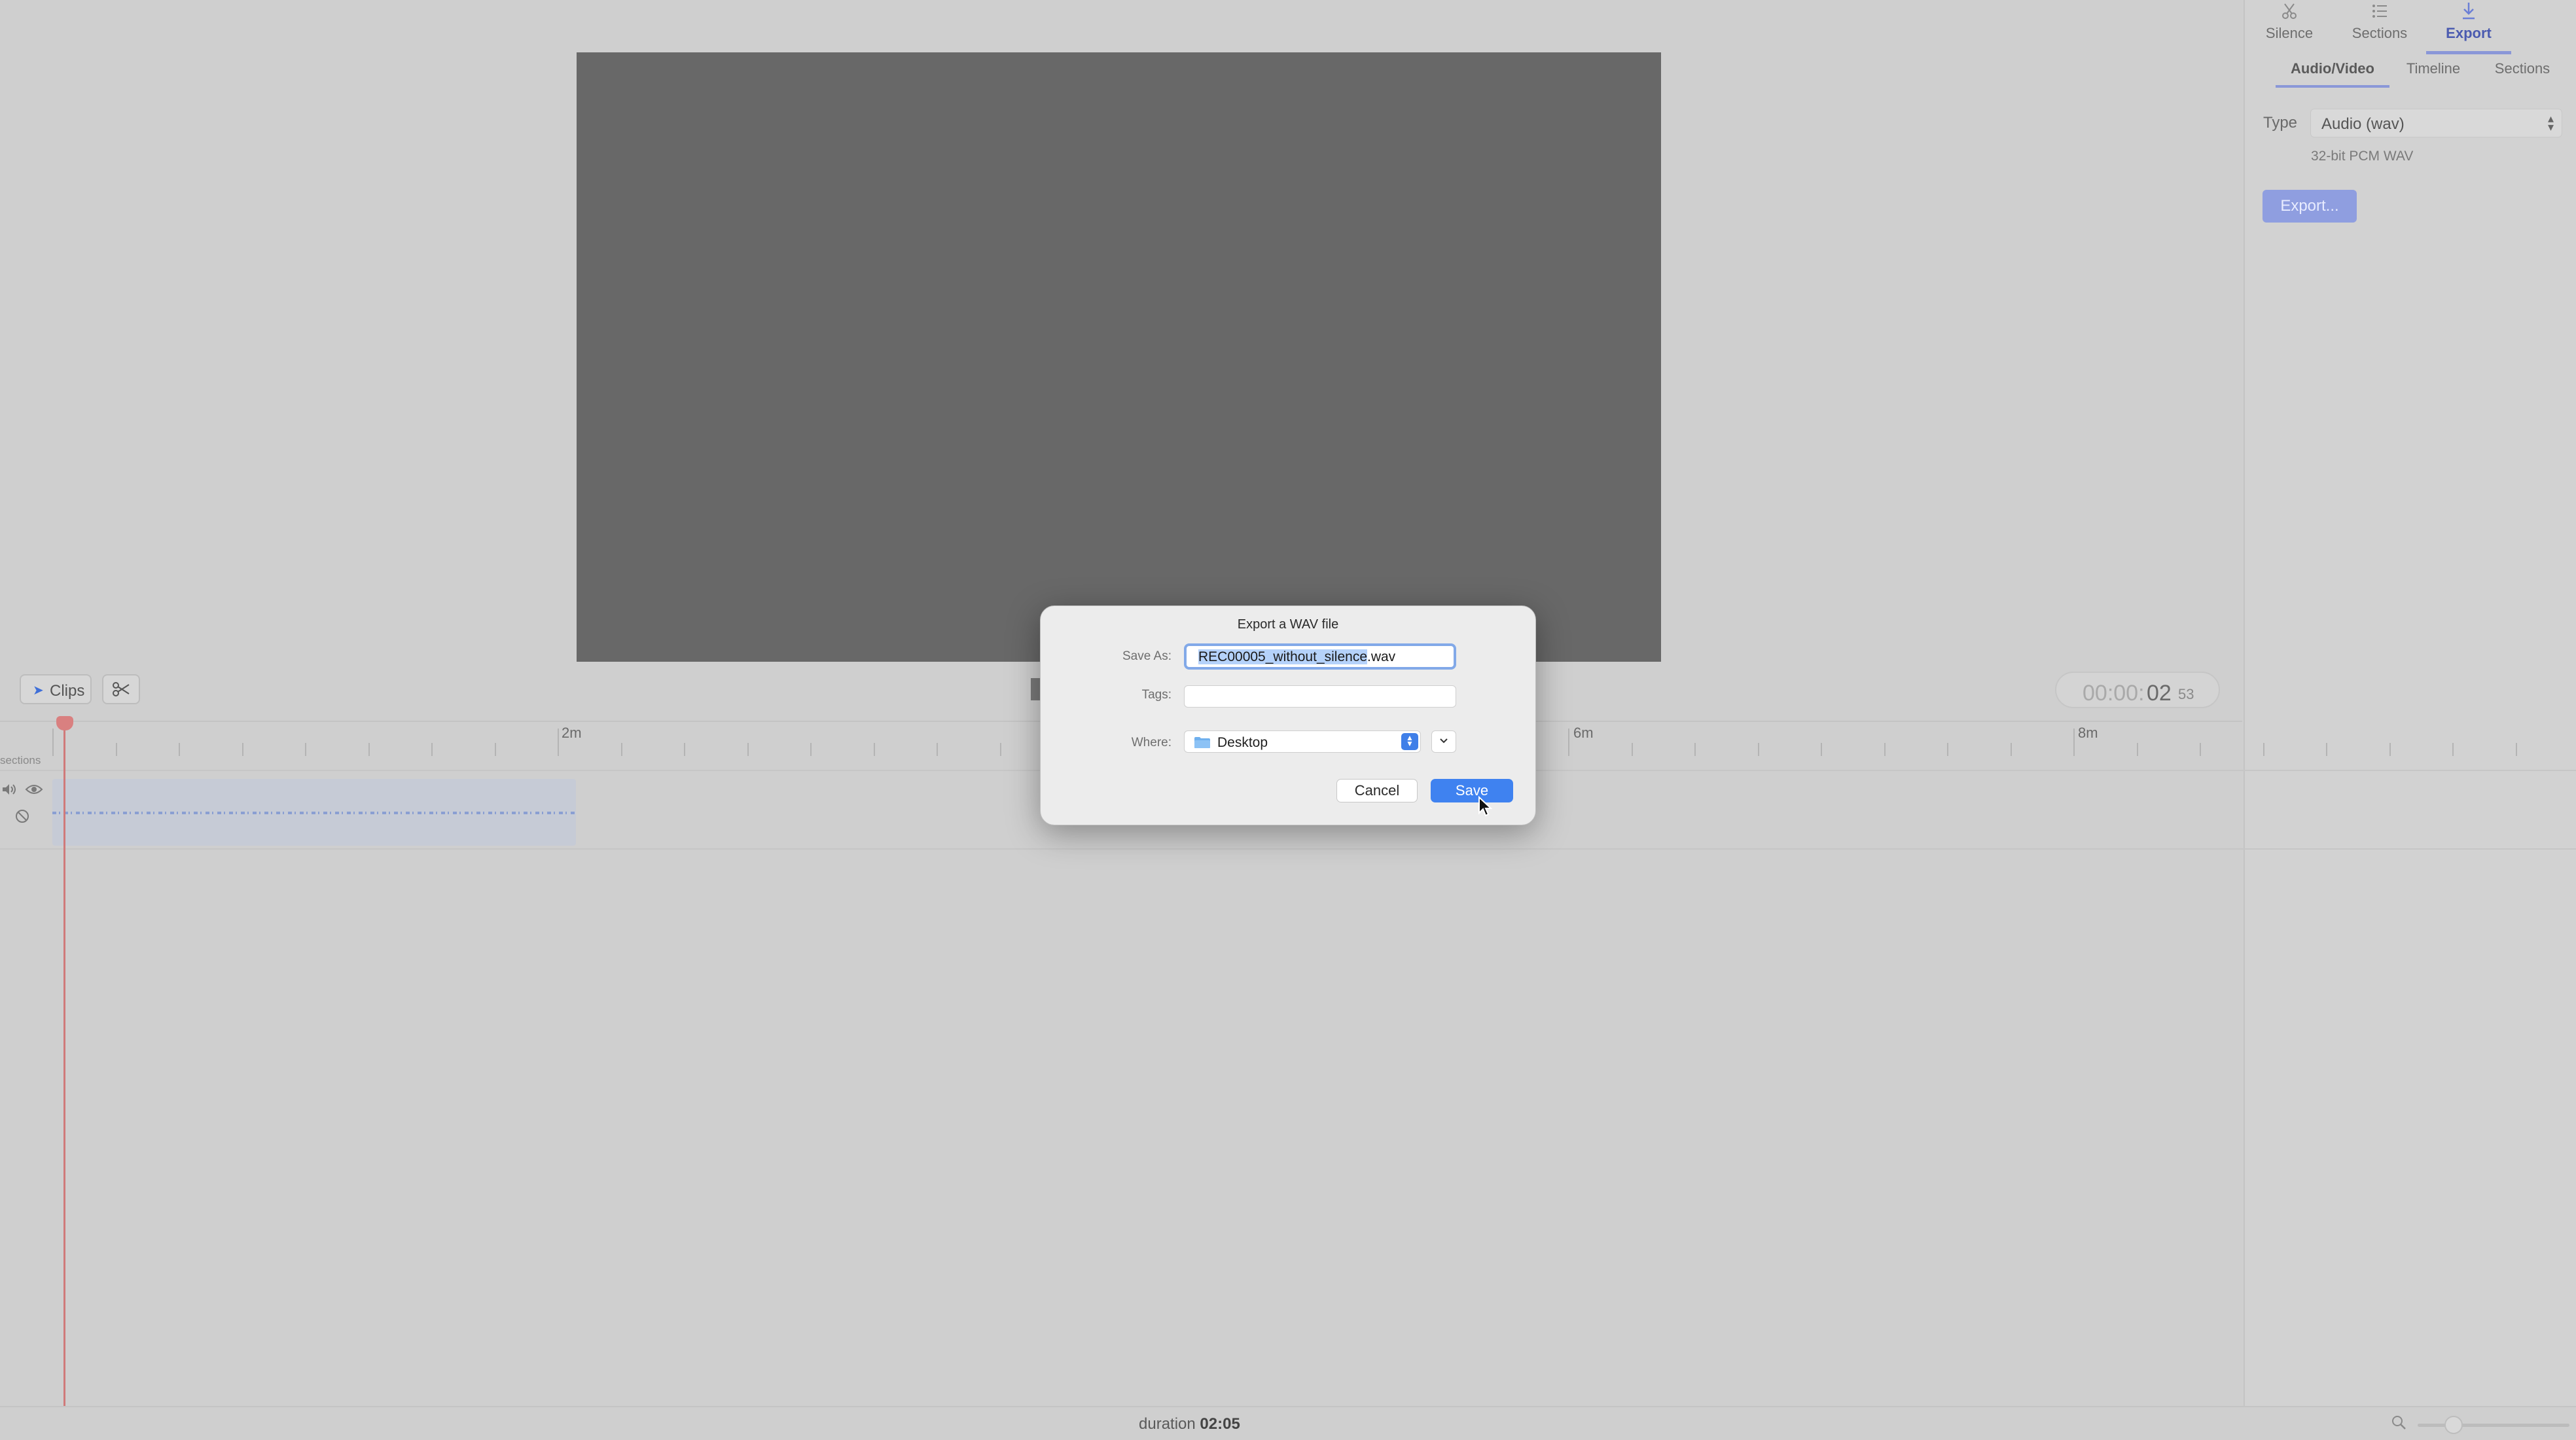  What do you see at coordinates (38, 690) in the screenshot?
I see `pointer-icon: ➤` at bounding box center [38, 690].